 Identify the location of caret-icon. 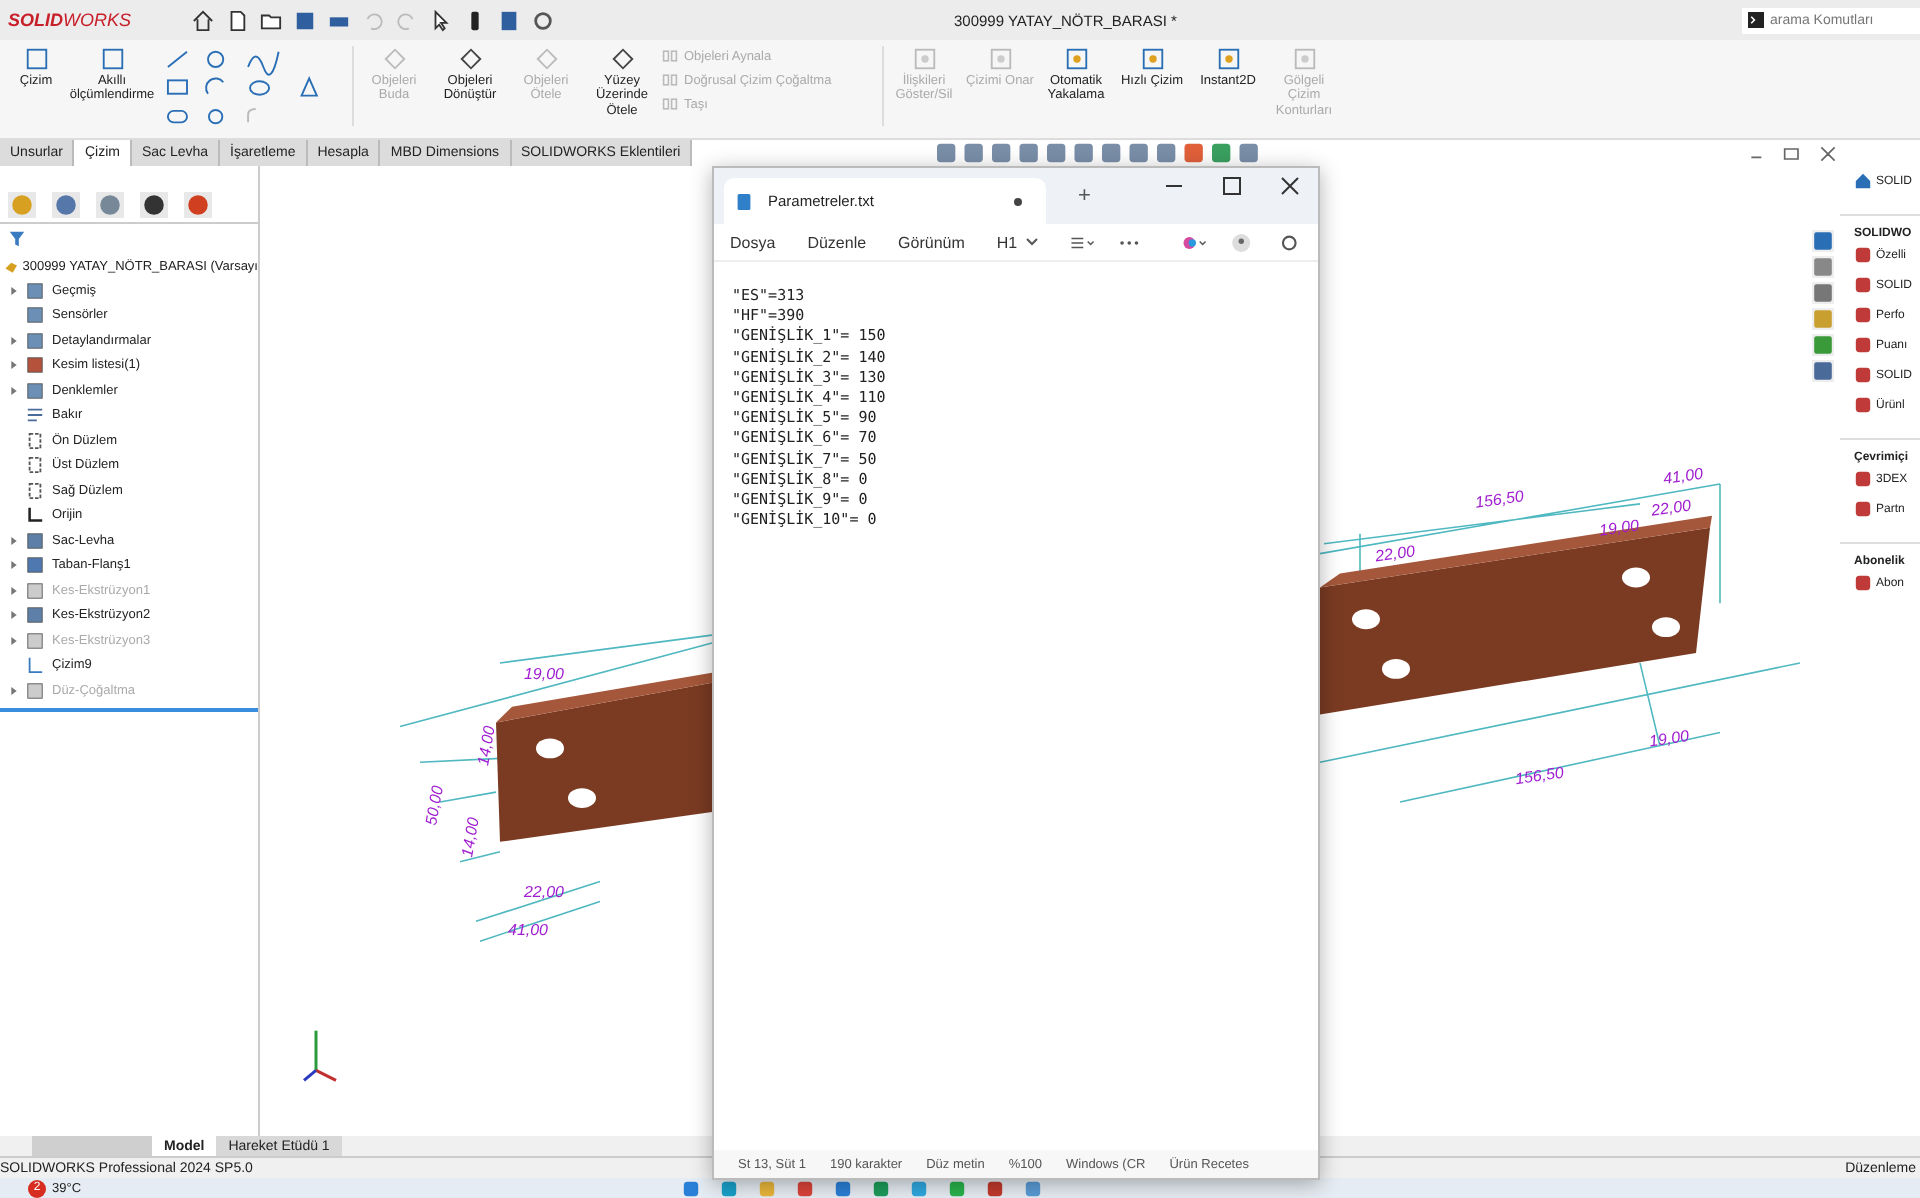
(1031, 242).